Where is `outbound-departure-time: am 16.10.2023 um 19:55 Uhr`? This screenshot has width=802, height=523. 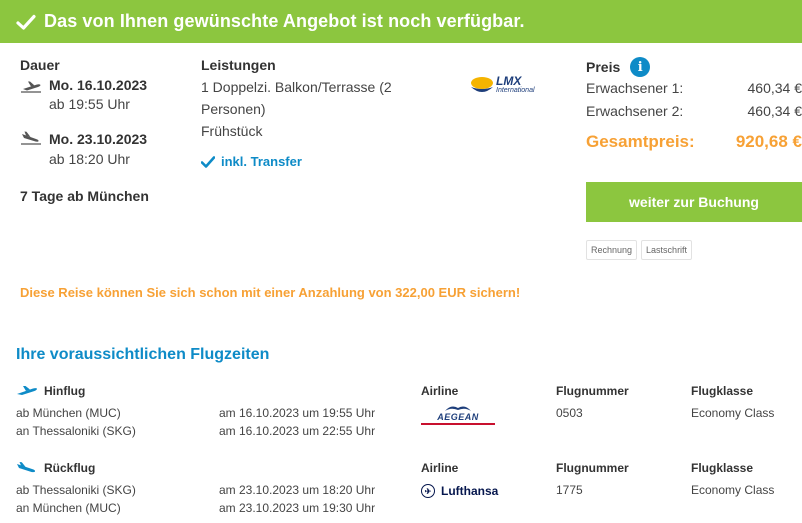 outbound-departure-time: am 16.10.2023 um 19:55 Uhr is located at coordinates (297, 413).